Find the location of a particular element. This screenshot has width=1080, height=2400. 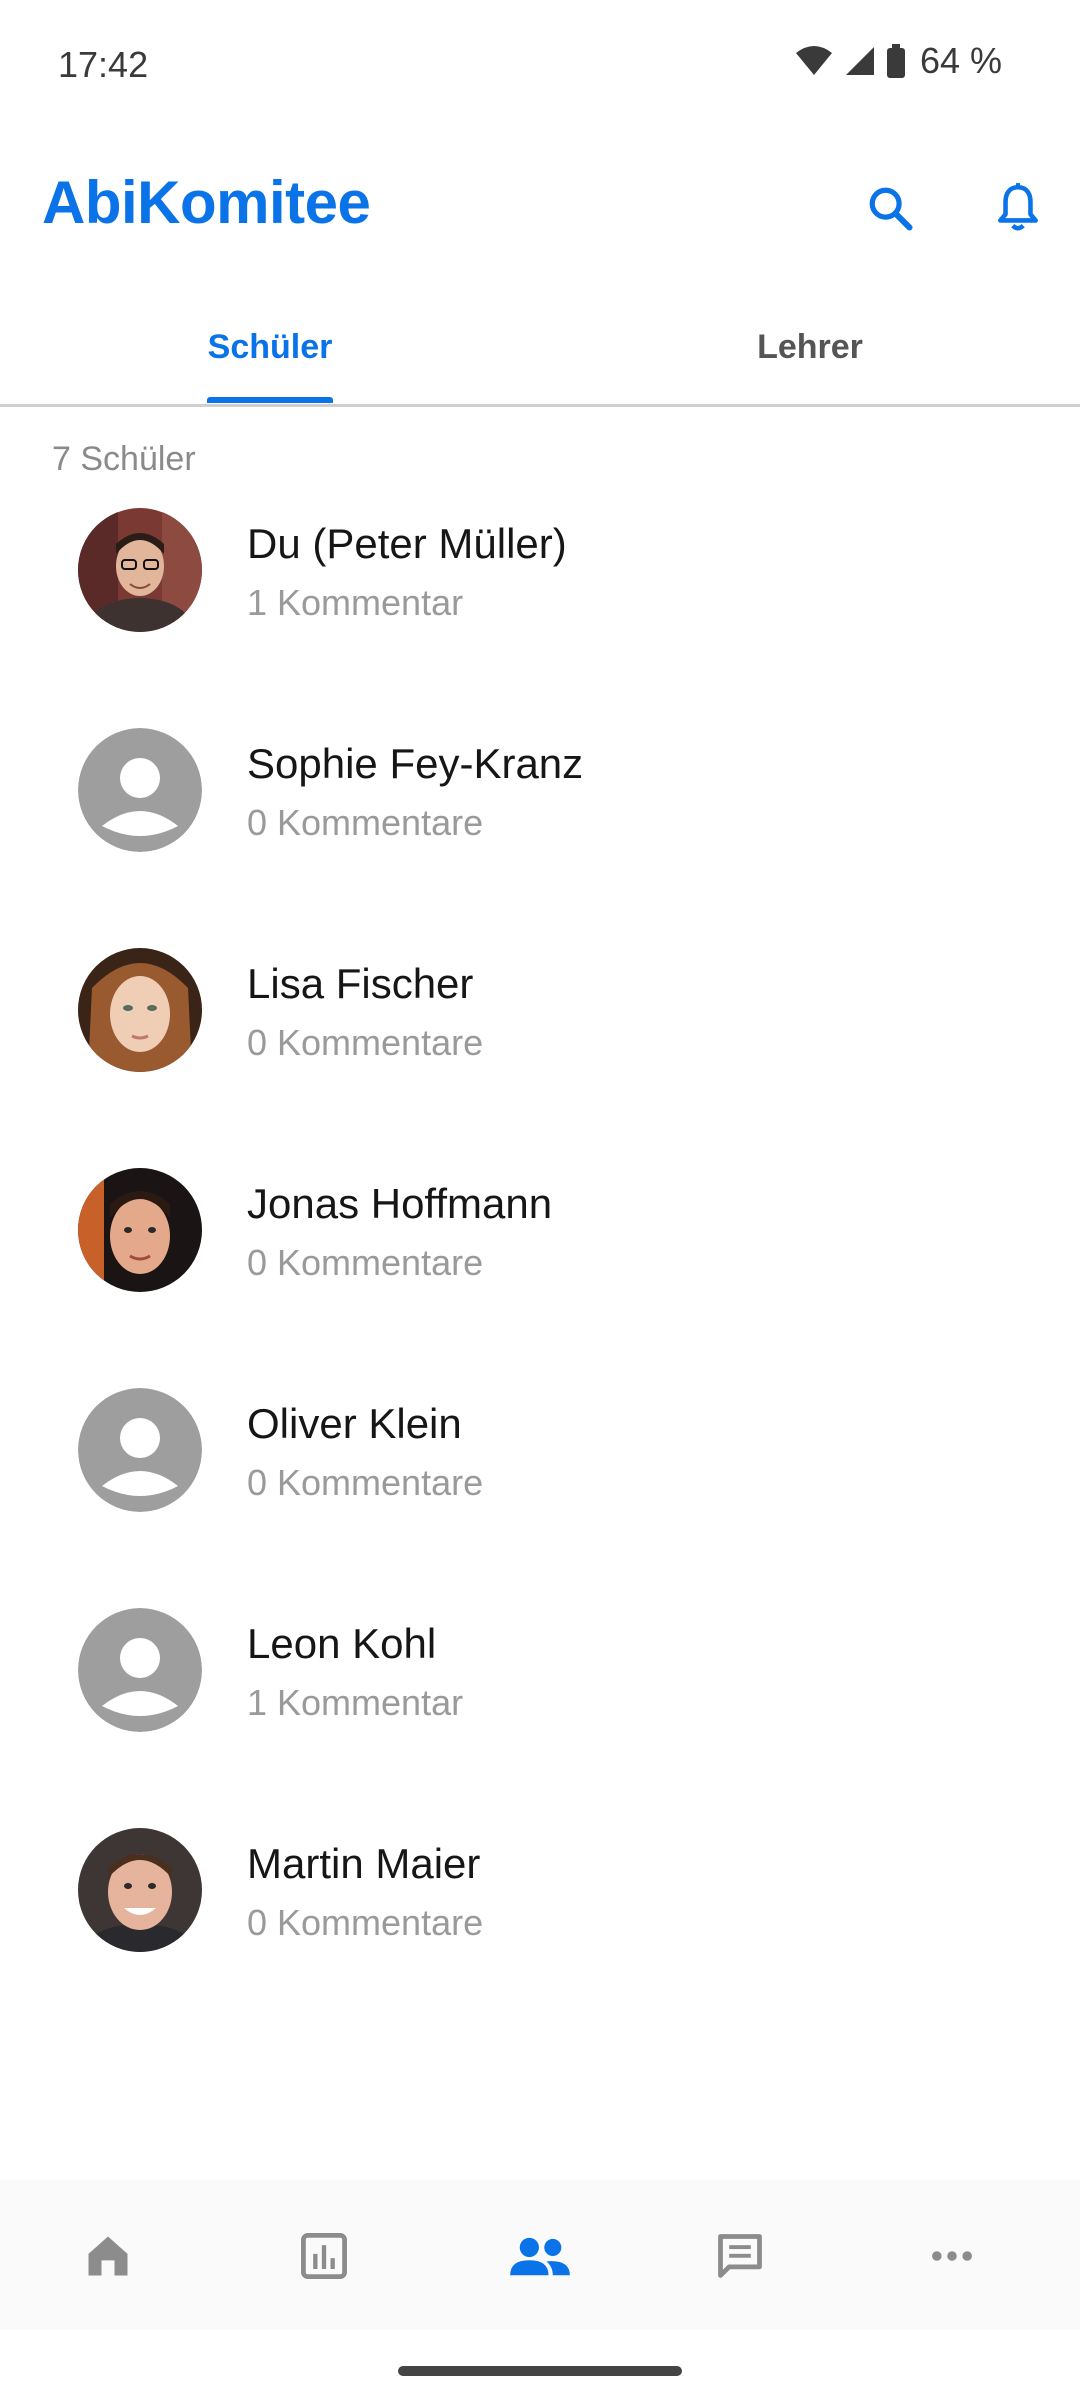

list-item: Oliver Klein 0 Kommentare is located at coordinates (540, 1490).